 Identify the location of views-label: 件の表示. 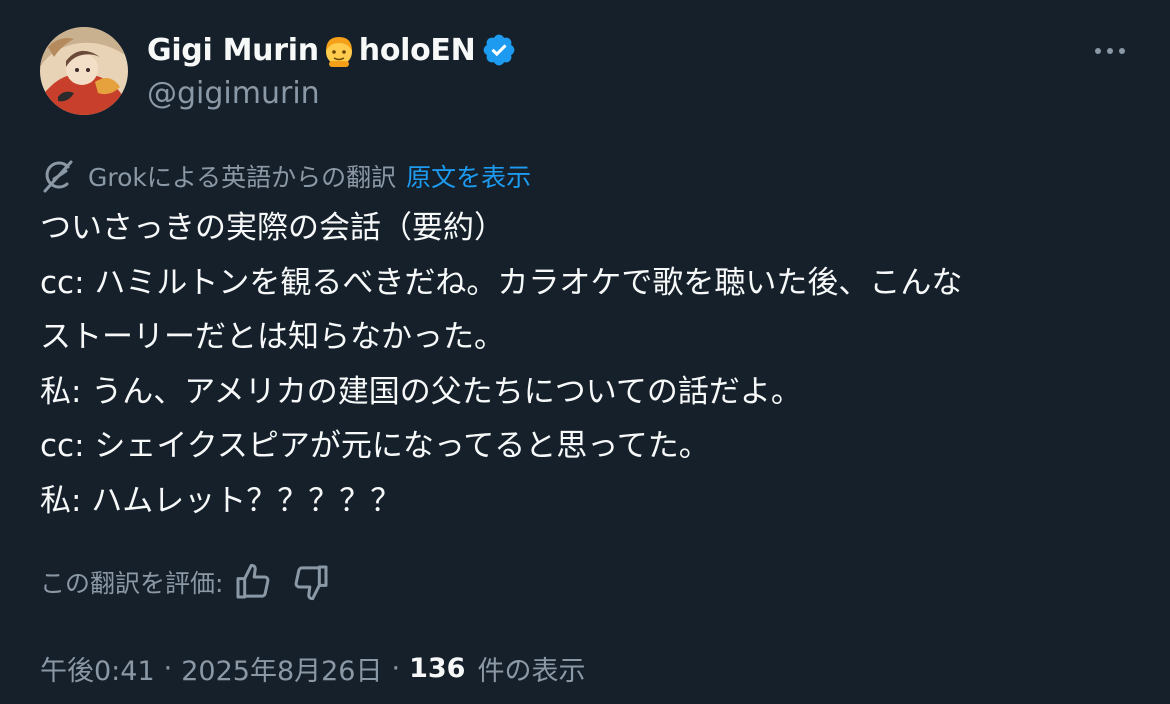
(531, 671).